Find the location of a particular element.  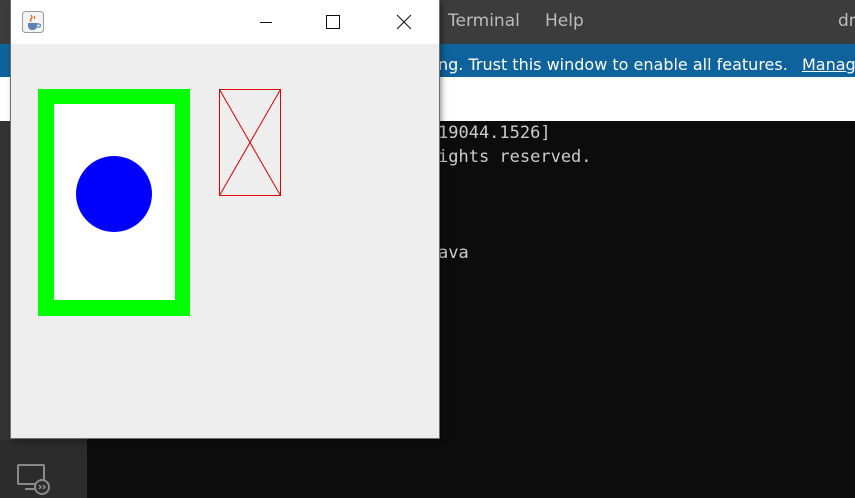

green-frame is located at coordinates (114, 202).